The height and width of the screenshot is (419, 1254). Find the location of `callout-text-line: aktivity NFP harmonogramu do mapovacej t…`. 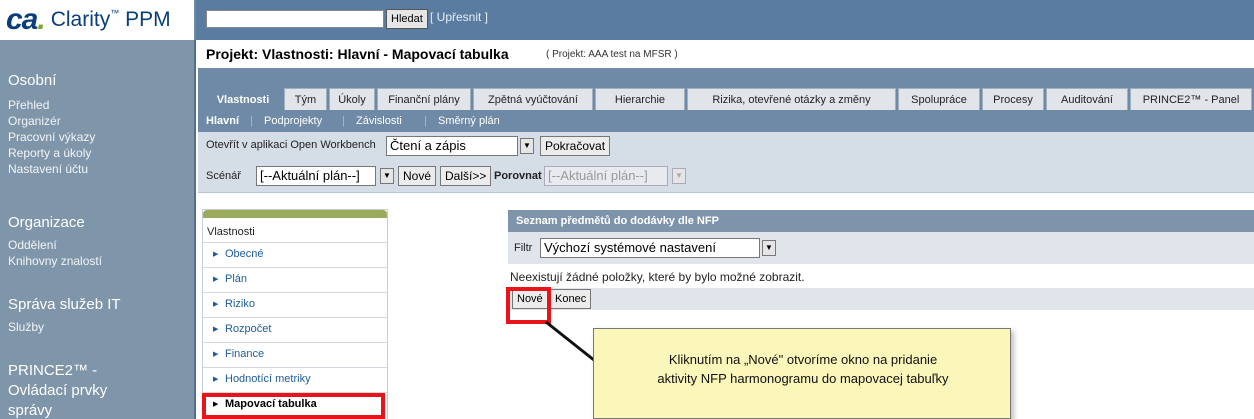

callout-text-line: aktivity NFP harmonogramu do mapovacej t… is located at coordinates (803, 378).